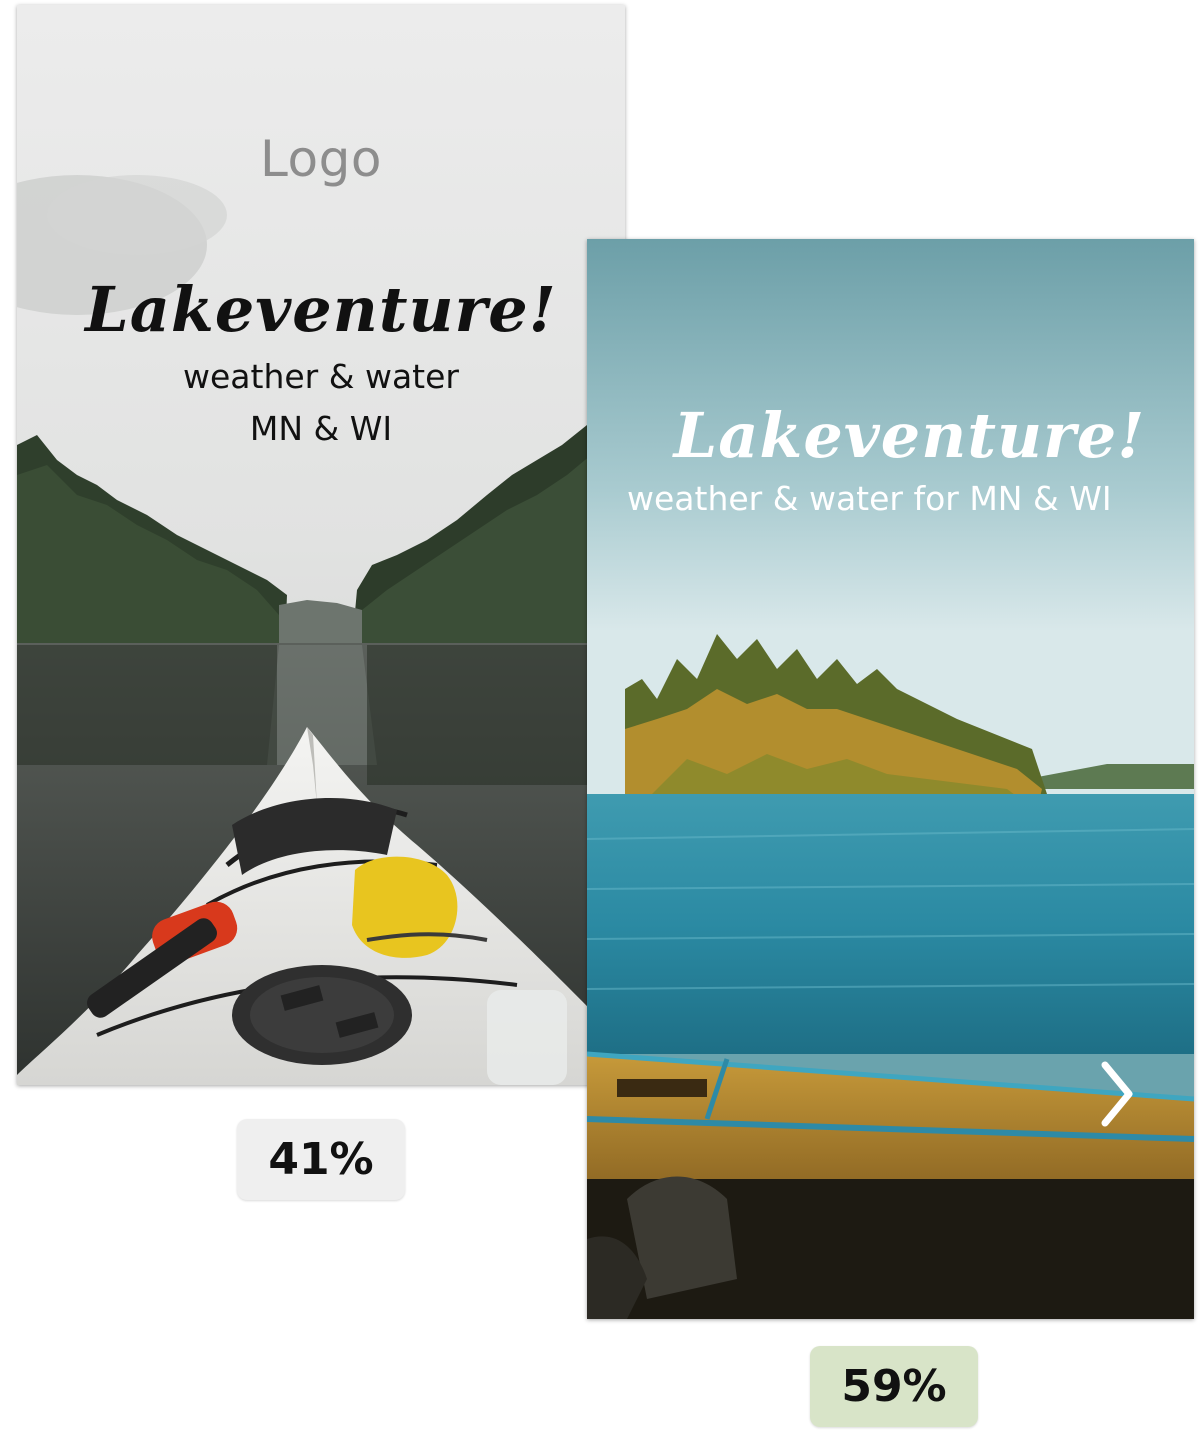  What do you see at coordinates (1118, 1094) in the screenshot?
I see `chevron-right-icon` at bounding box center [1118, 1094].